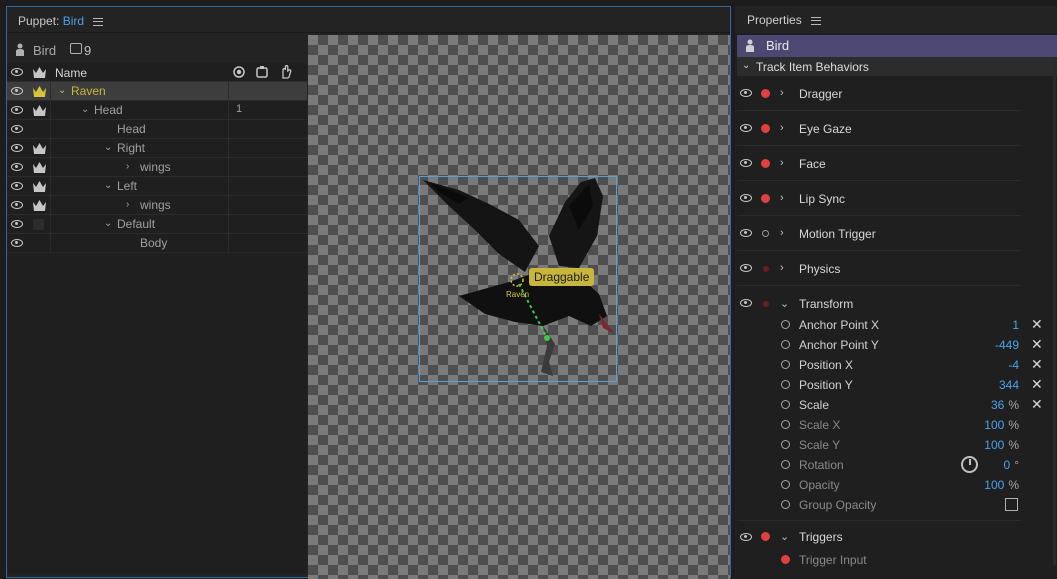  What do you see at coordinates (879, 198) in the screenshot?
I see `behavior-lip-sync: › Lip Sync` at bounding box center [879, 198].